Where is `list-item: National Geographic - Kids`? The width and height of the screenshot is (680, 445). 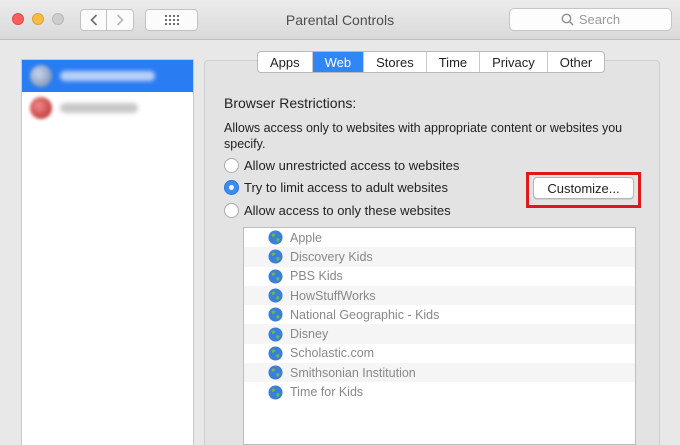 list-item: National Geographic - Kids is located at coordinates (439, 314).